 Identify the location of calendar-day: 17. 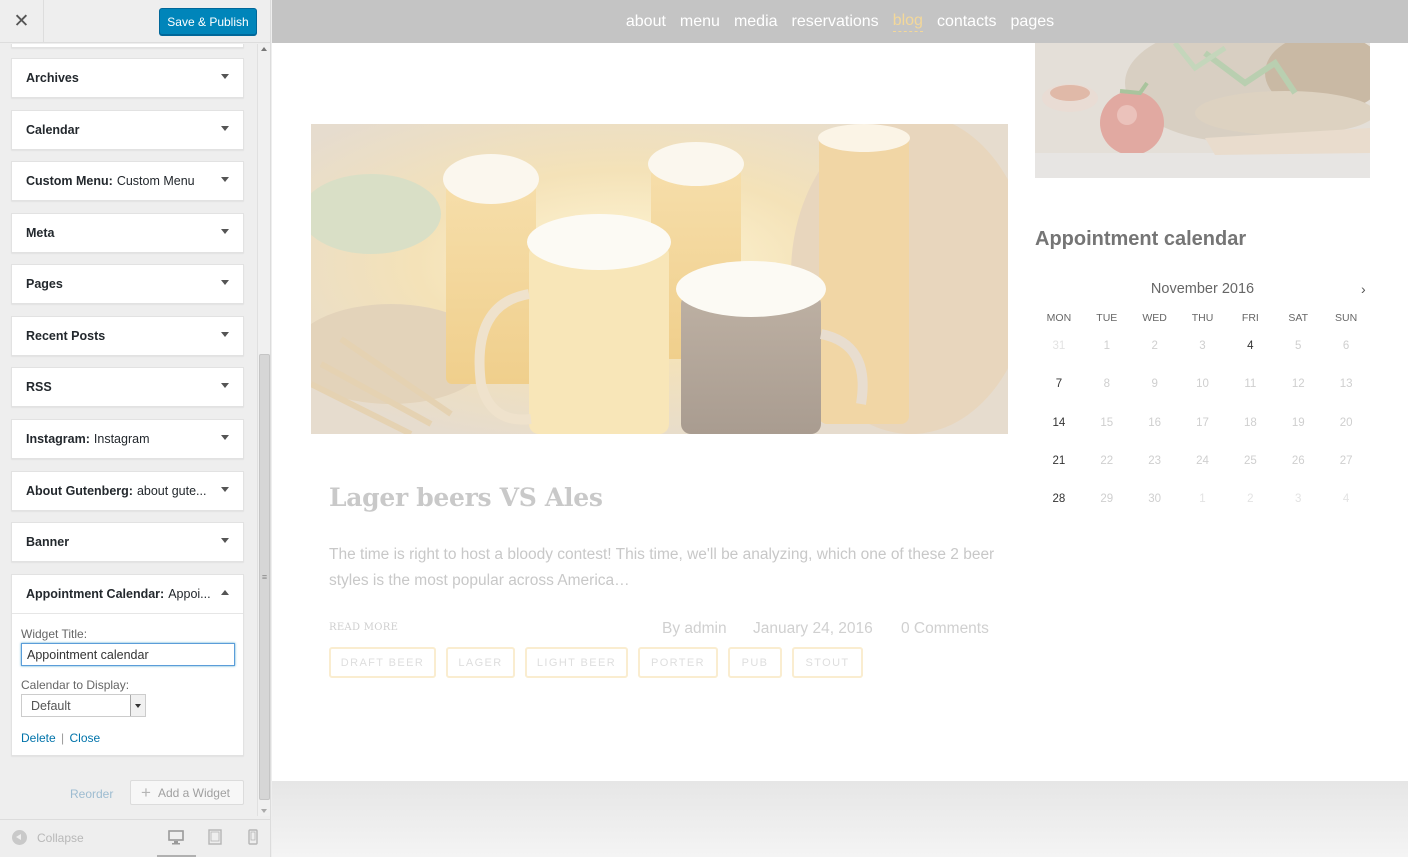
(1202, 422).